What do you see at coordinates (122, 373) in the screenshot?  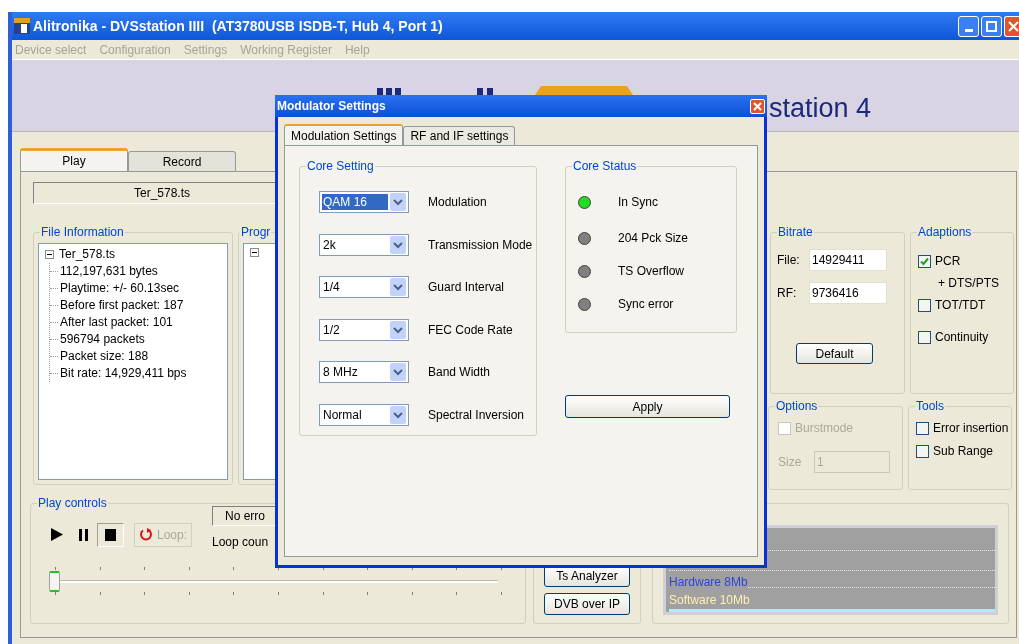 I see `tree-item: Bit rate: 14,929,411 bps` at bounding box center [122, 373].